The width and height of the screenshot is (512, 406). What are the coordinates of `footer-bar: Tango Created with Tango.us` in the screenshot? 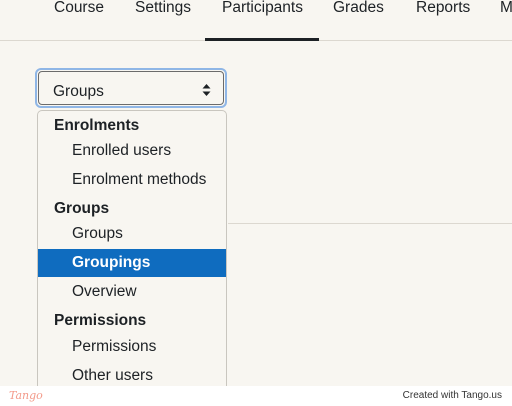 It's located at (256, 396).